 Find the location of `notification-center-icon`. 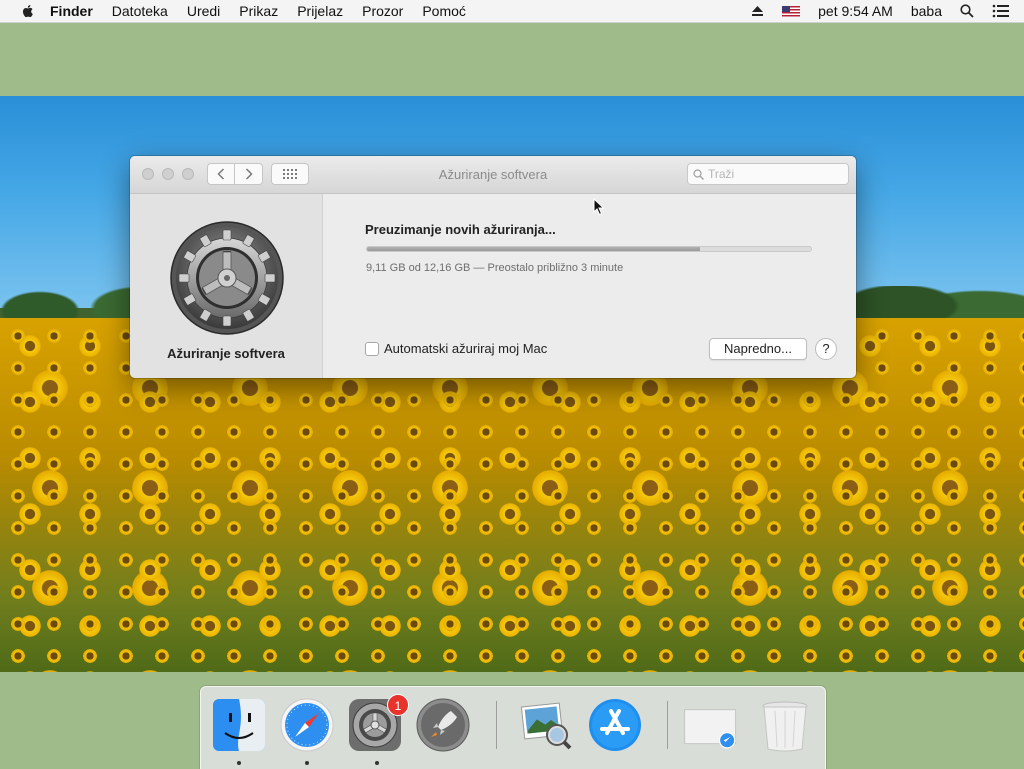

notification-center-icon is located at coordinates (1001, 11).